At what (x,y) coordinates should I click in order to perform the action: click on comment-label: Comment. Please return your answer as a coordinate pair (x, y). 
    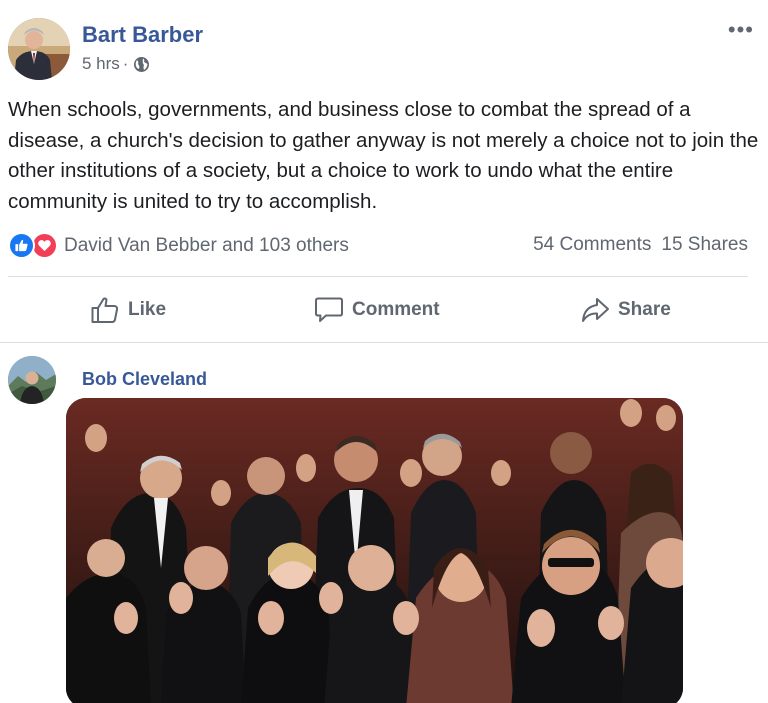
    Looking at the image, I should click on (396, 309).